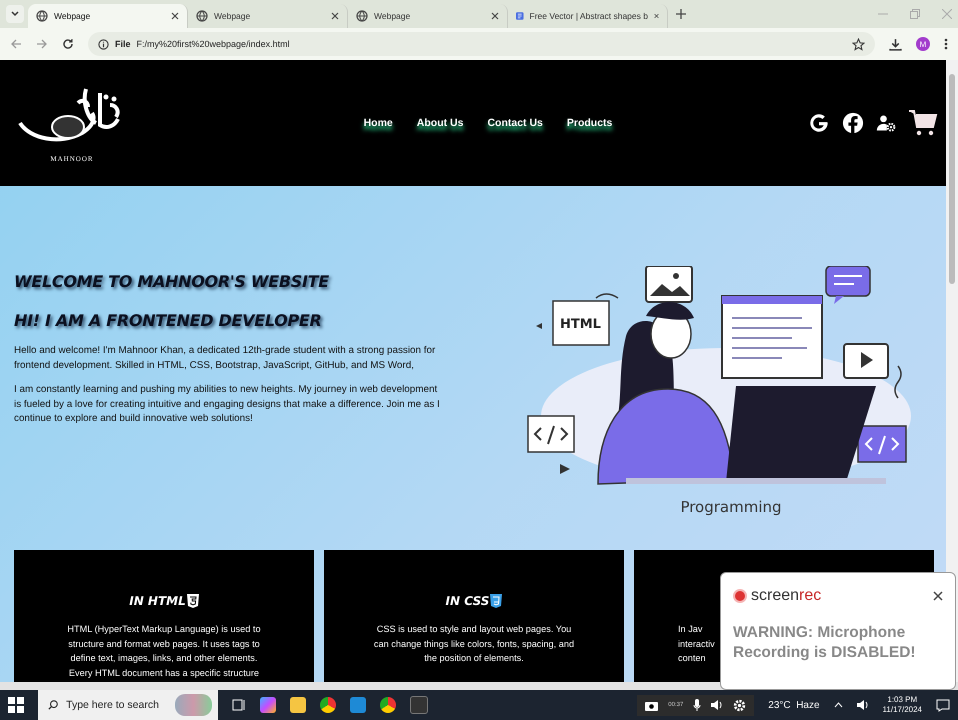 This screenshot has height=720, width=958. I want to click on record-icon, so click(740, 596).